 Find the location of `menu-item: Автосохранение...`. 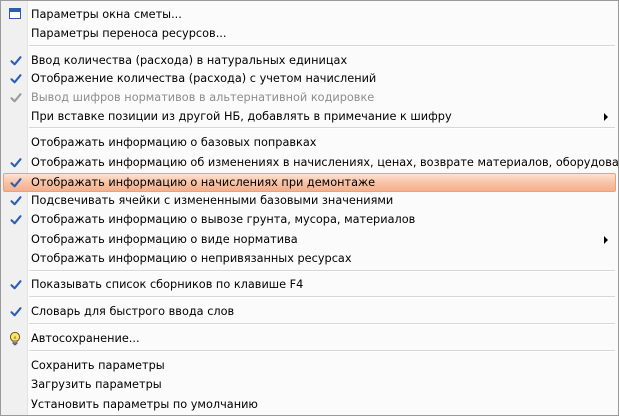

menu-item: Автосохранение... is located at coordinates (309, 338).